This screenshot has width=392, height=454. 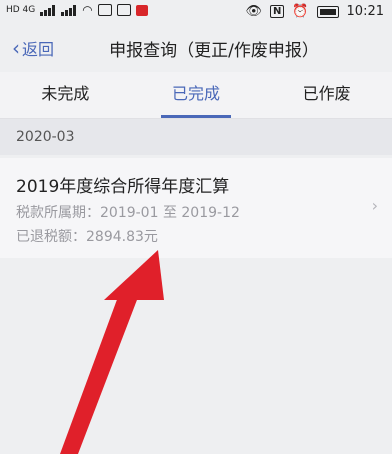 What do you see at coordinates (327, 11) in the screenshot?
I see `battery-icon` at bounding box center [327, 11].